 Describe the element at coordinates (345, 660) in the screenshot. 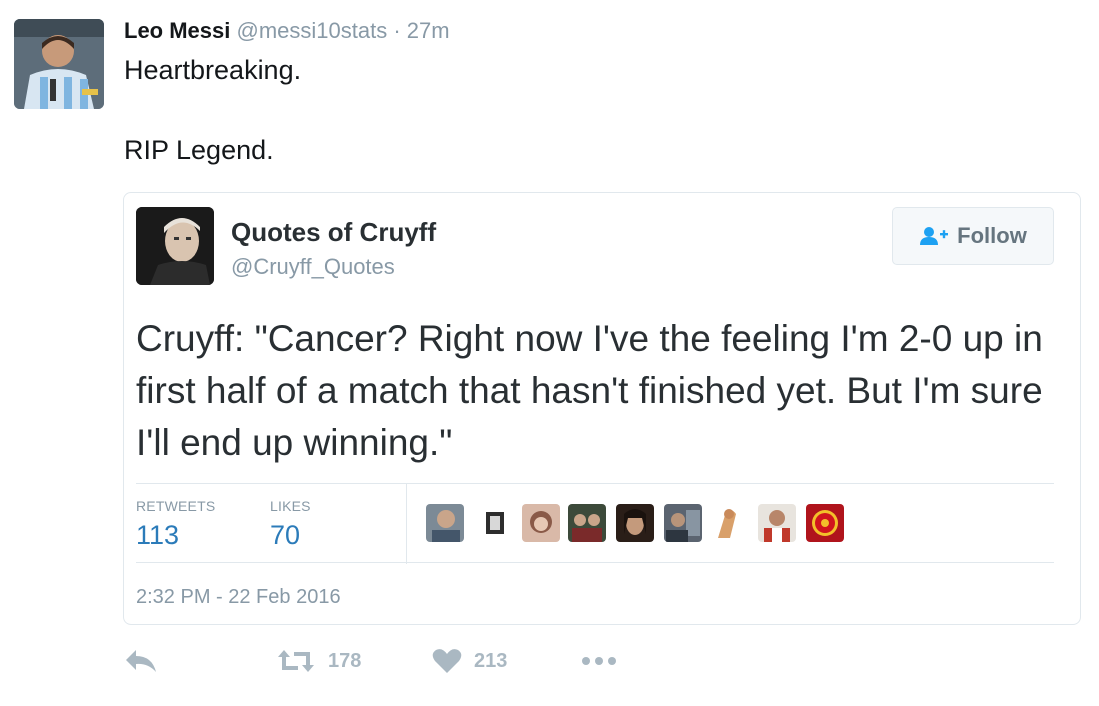

I see `retweet-count: 178` at that location.